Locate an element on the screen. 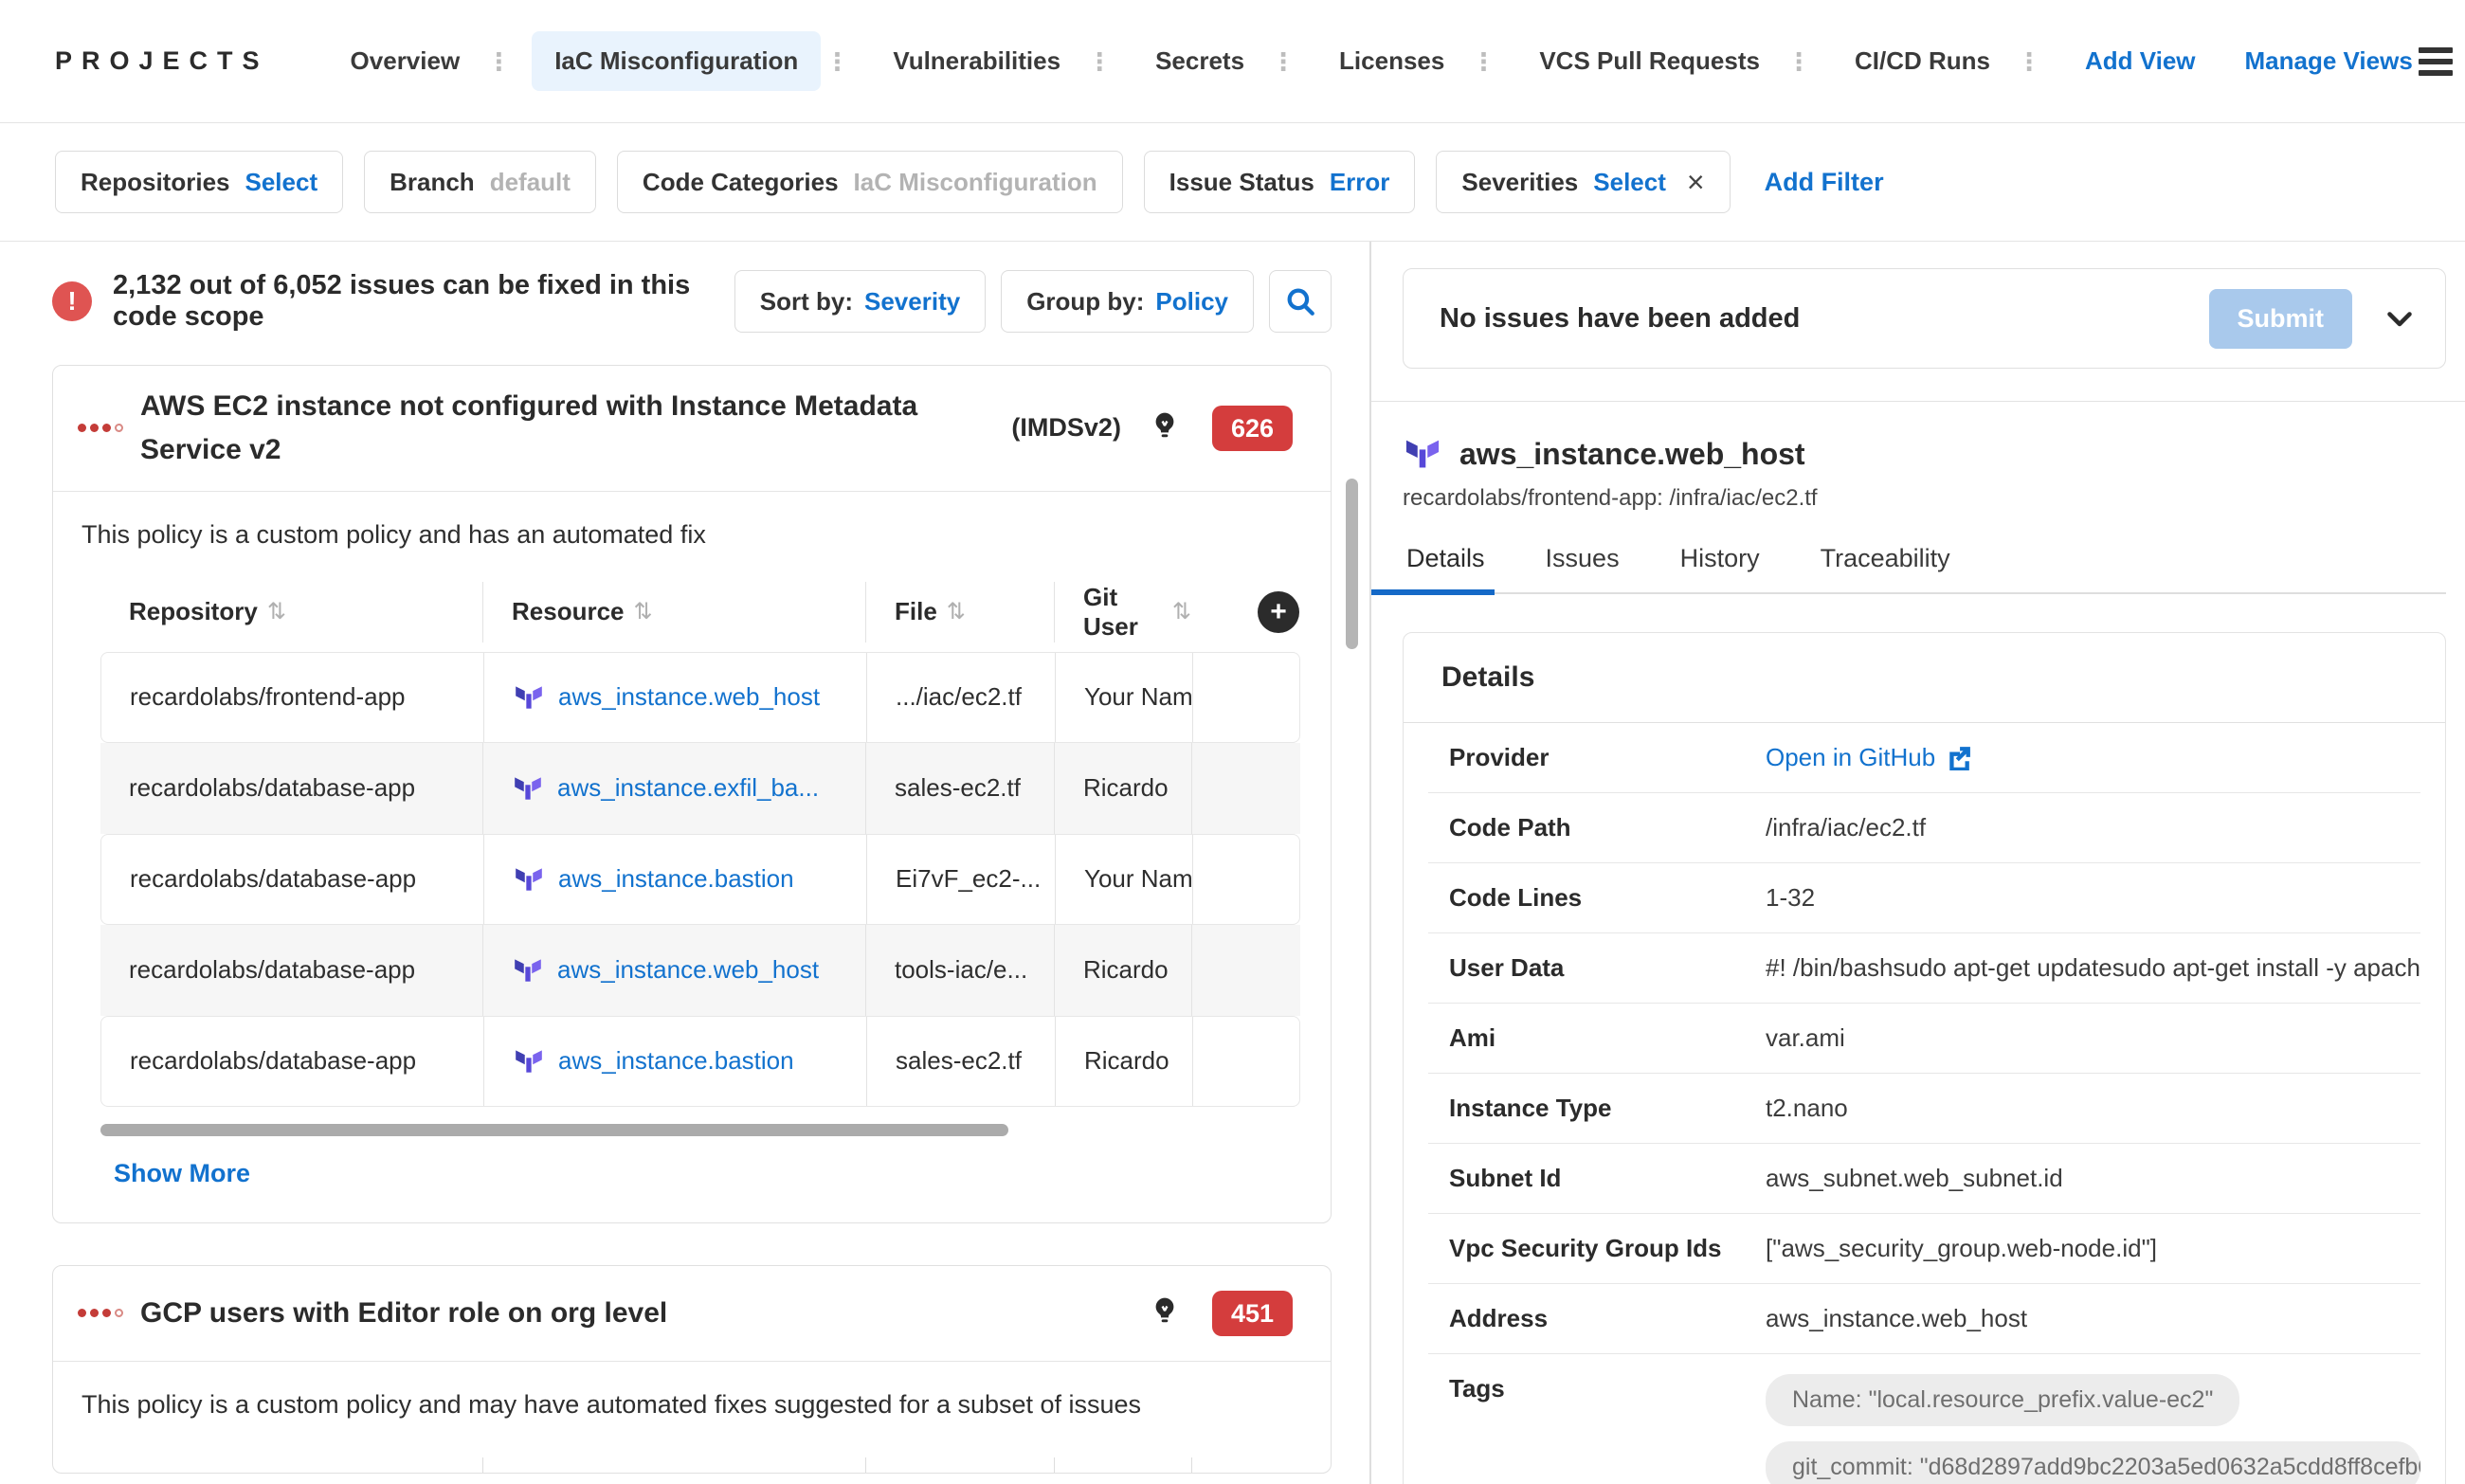 The height and width of the screenshot is (1484, 2465). open-in-github-link: Open in GitHub is located at coordinates (2093, 757).